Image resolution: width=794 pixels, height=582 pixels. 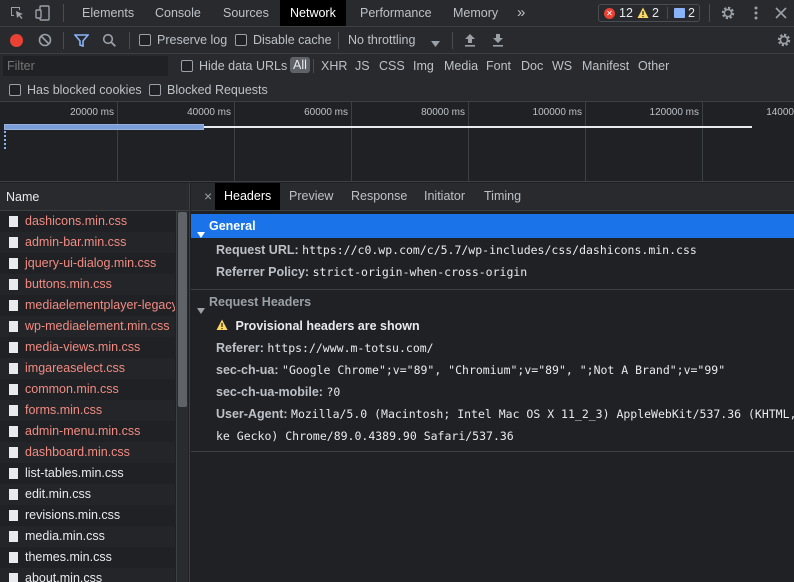 What do you see at coordinates (87, 305) in the screenshot?
I see `request-row: mediaelementplayer-legacy.` at bounding box center [87, 305].